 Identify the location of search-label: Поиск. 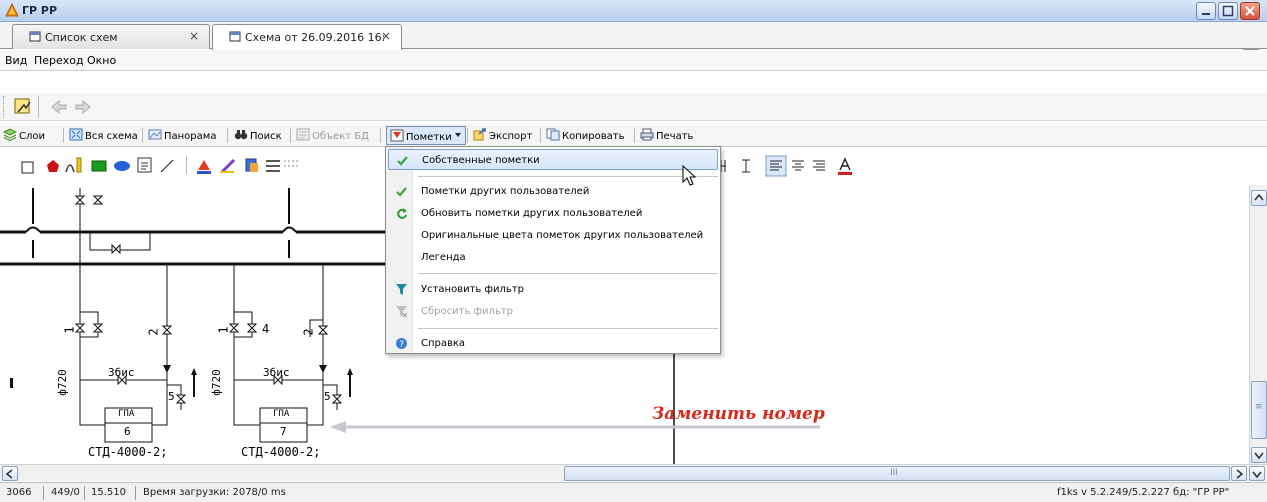
(266, 136).